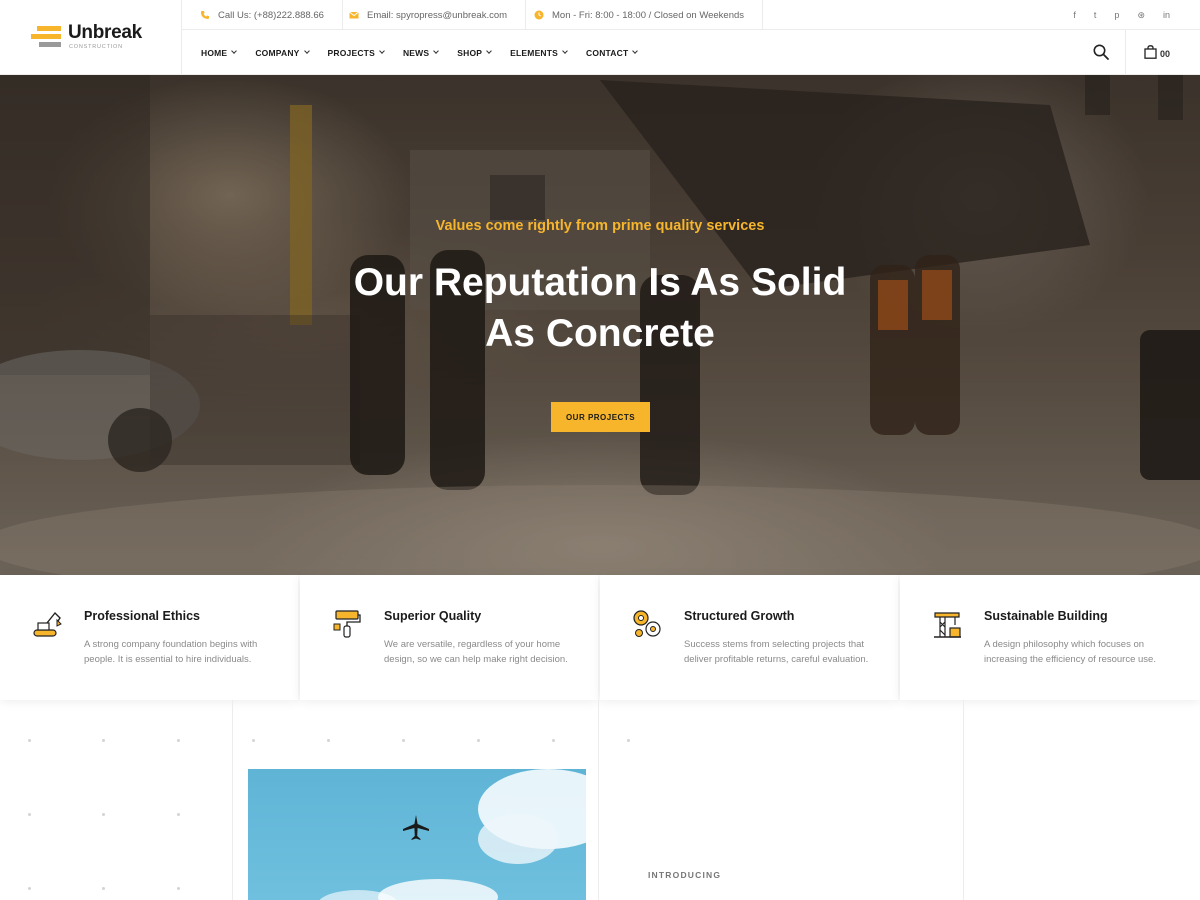 This screenshot has width=1200, height=900. What do you see at coordinates (416, 52) in the screenshot?
I see `nav-item-label: NEWS` at bounding box center [416, 52].